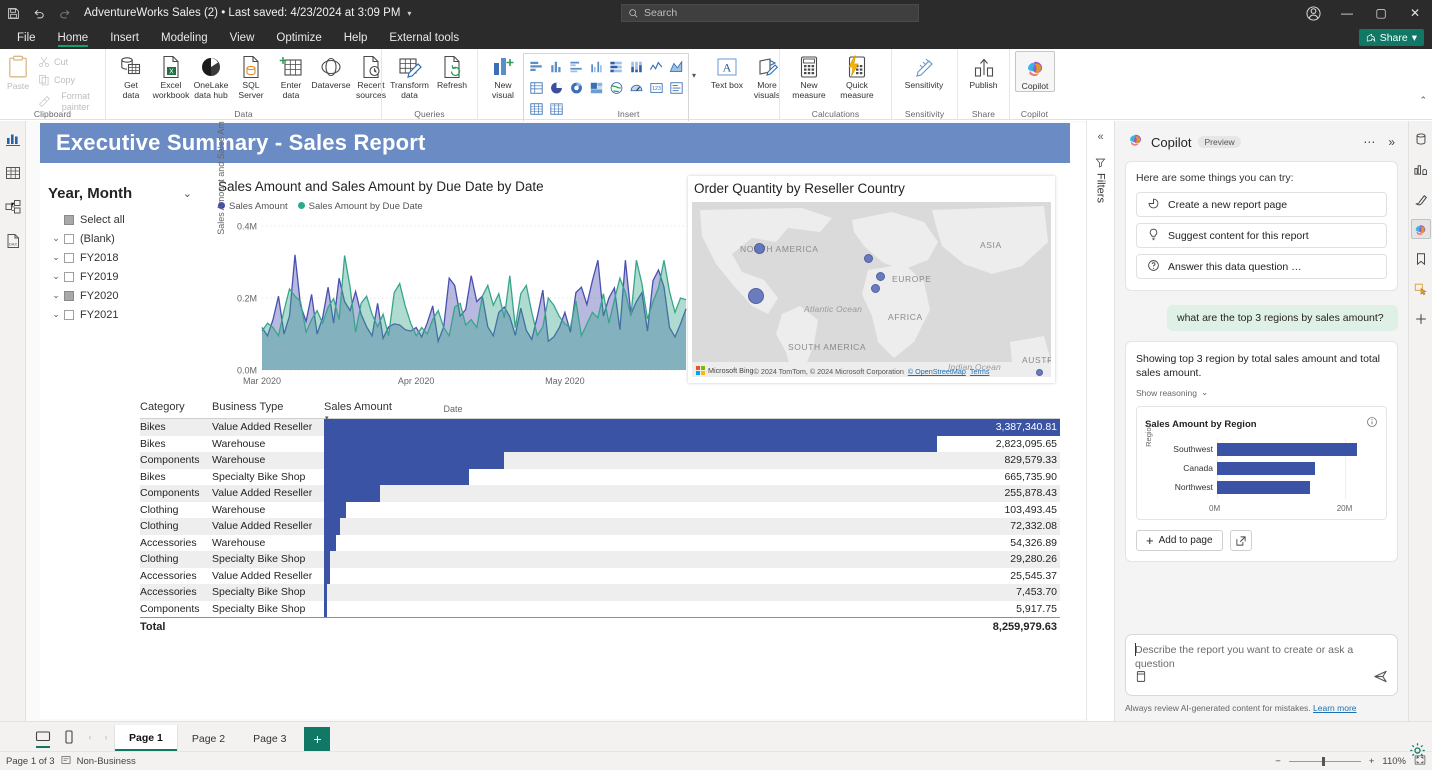 The image size is (1432, 770). What do you see at coordinates (983, 70) in the screenshot?
I see `publish-button: Publish` at bounding box center [983, 70].